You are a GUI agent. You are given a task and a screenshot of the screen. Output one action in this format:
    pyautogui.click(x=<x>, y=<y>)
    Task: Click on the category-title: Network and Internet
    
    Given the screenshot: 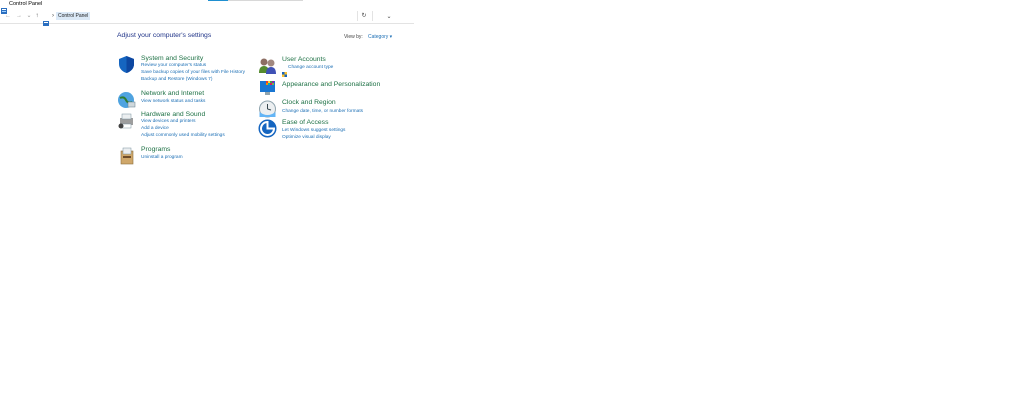 What is the action you would take?
    pyautogui.click(x=172, y=93)
    